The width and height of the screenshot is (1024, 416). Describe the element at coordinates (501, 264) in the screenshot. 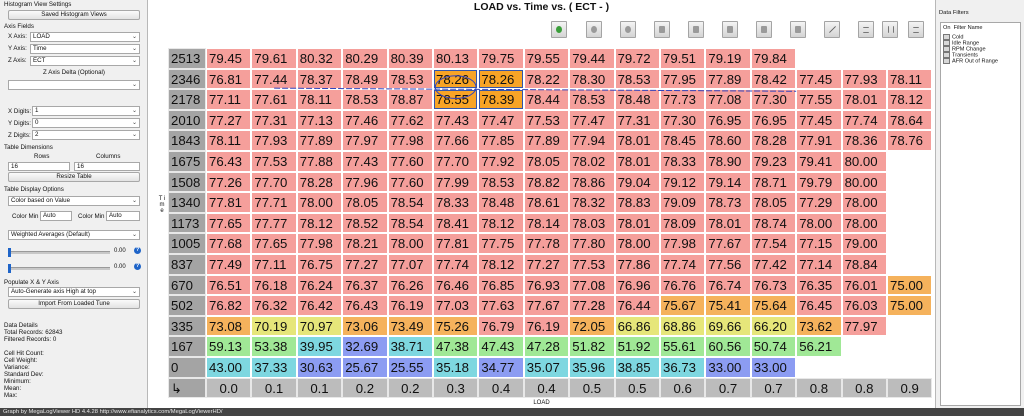

I see `table-cell: 78.12` at that location.